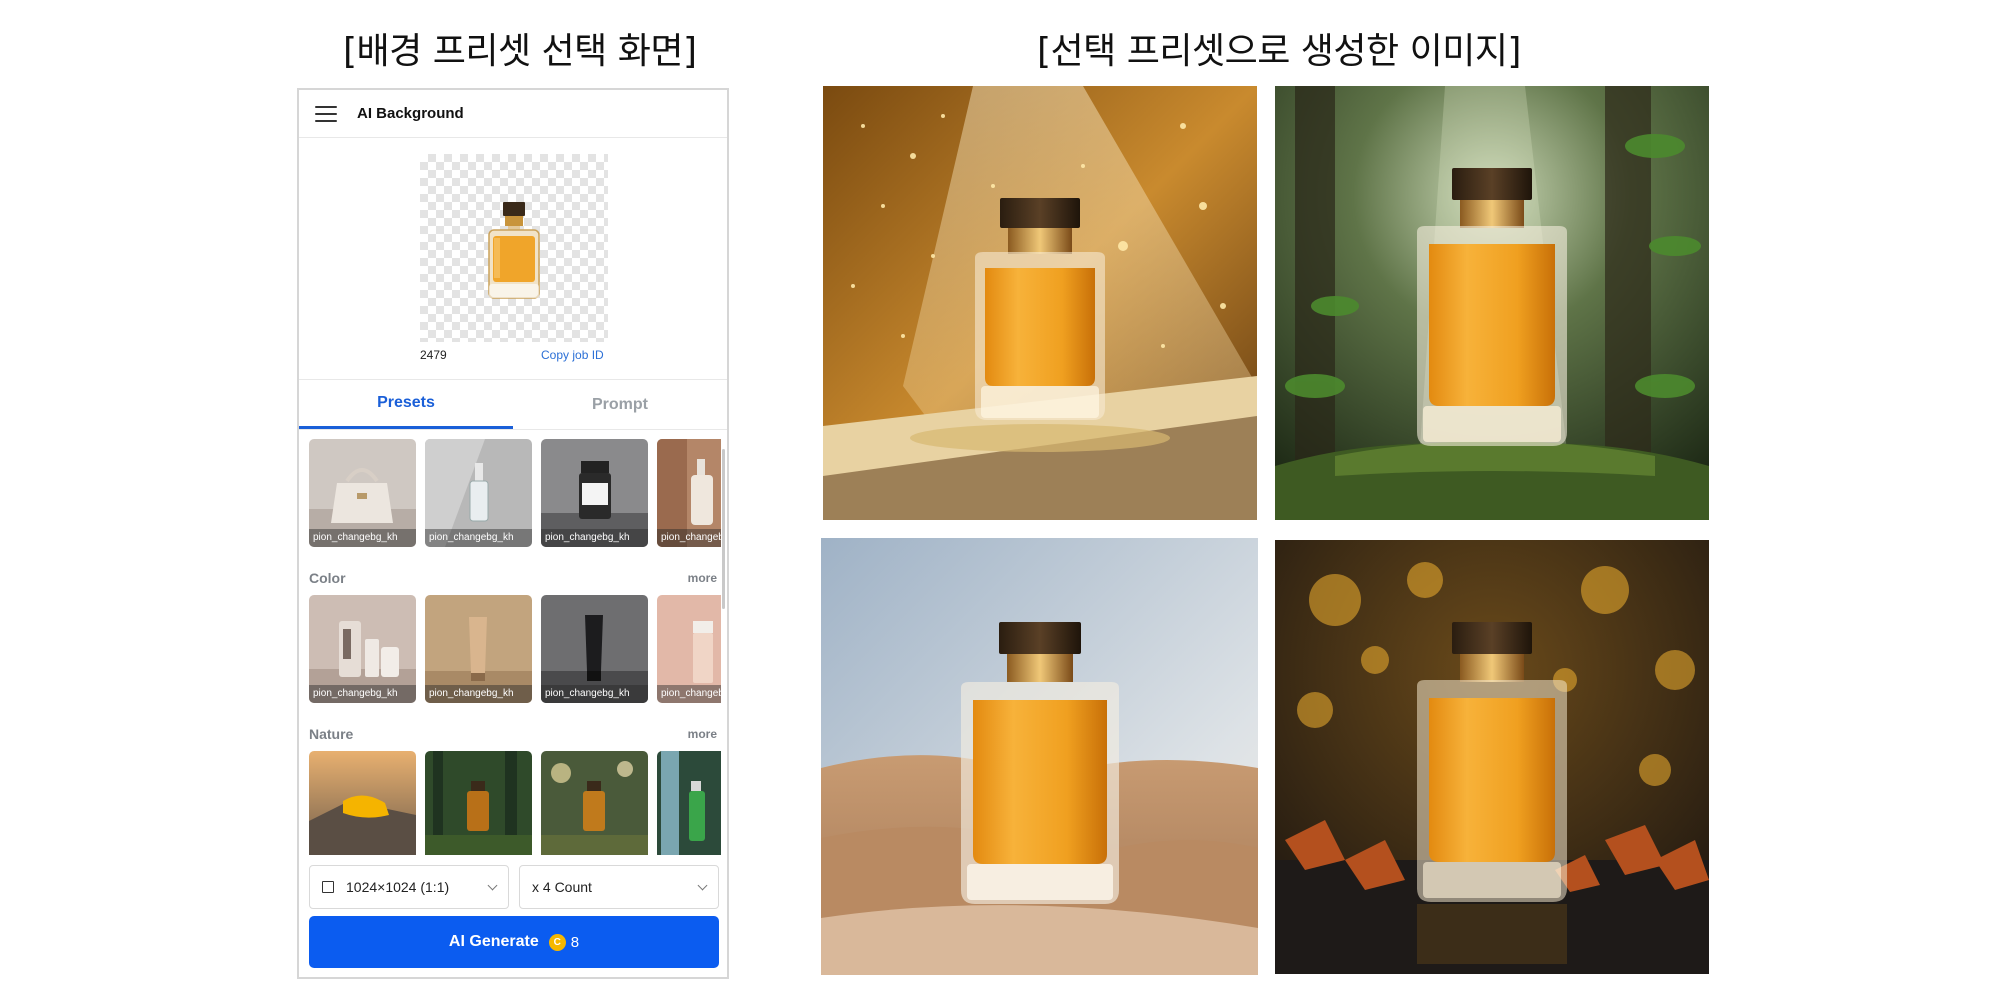 This screenshot has width=2000, height=995. What do you see at coordinates (493, 941) in the screenshot?
I see `generate-label: AI Generate` at bounding box center [493, 941].